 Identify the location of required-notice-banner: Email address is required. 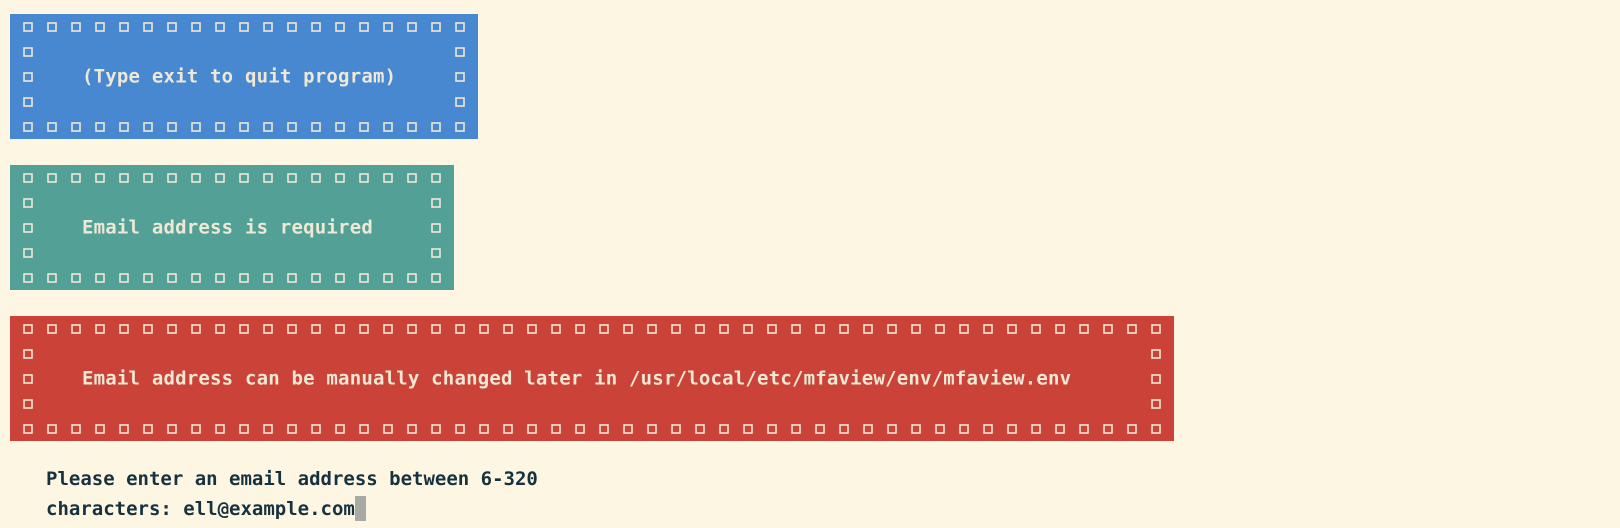
(232, 227).